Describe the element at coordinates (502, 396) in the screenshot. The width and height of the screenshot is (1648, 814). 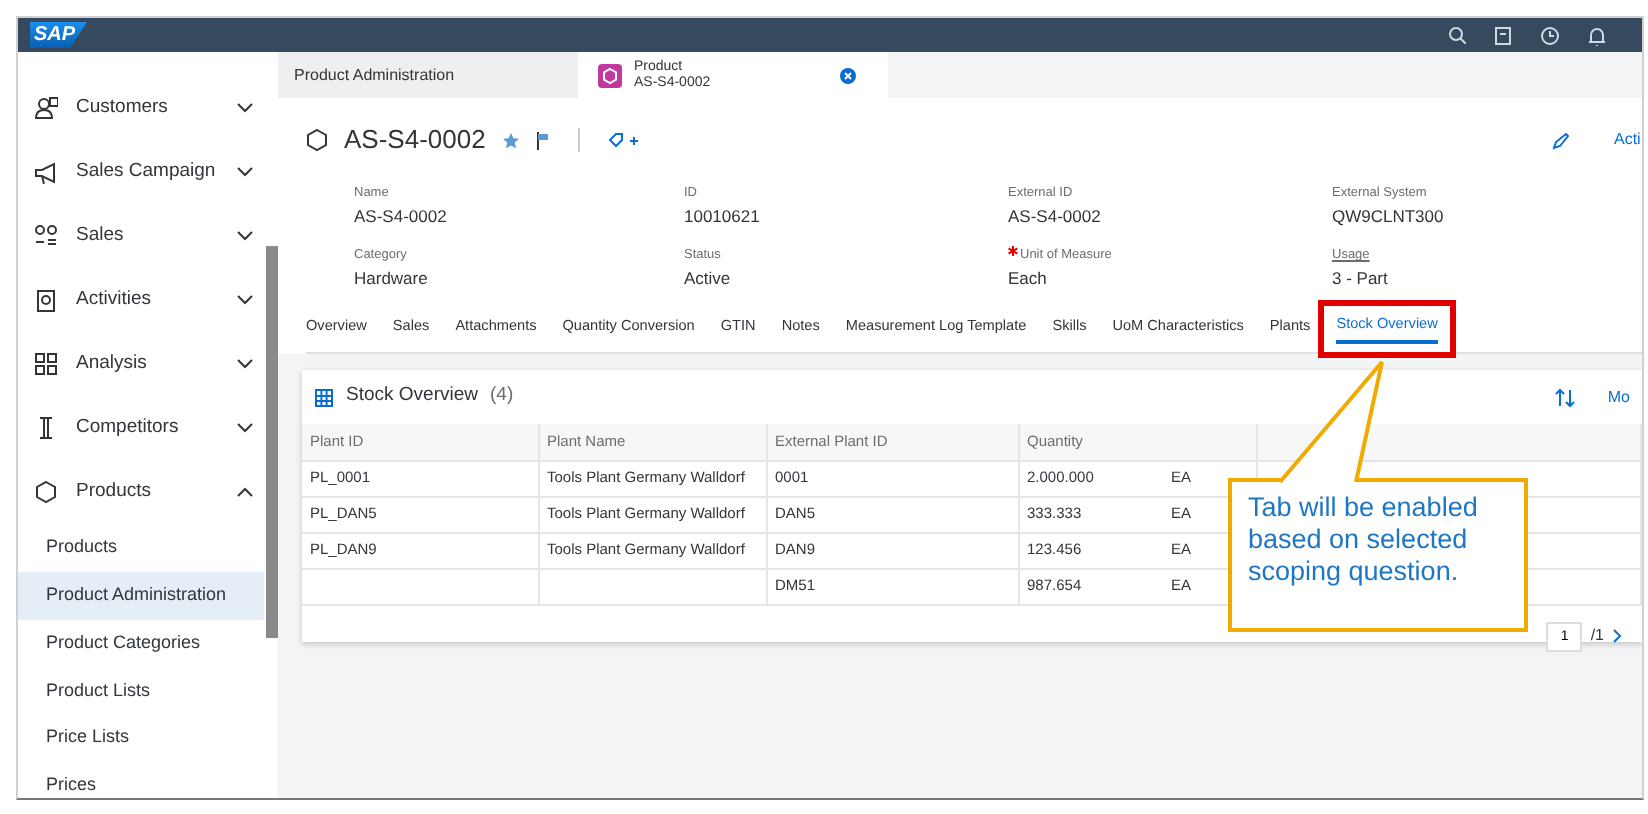
I see `table-count: (4)` at that location.